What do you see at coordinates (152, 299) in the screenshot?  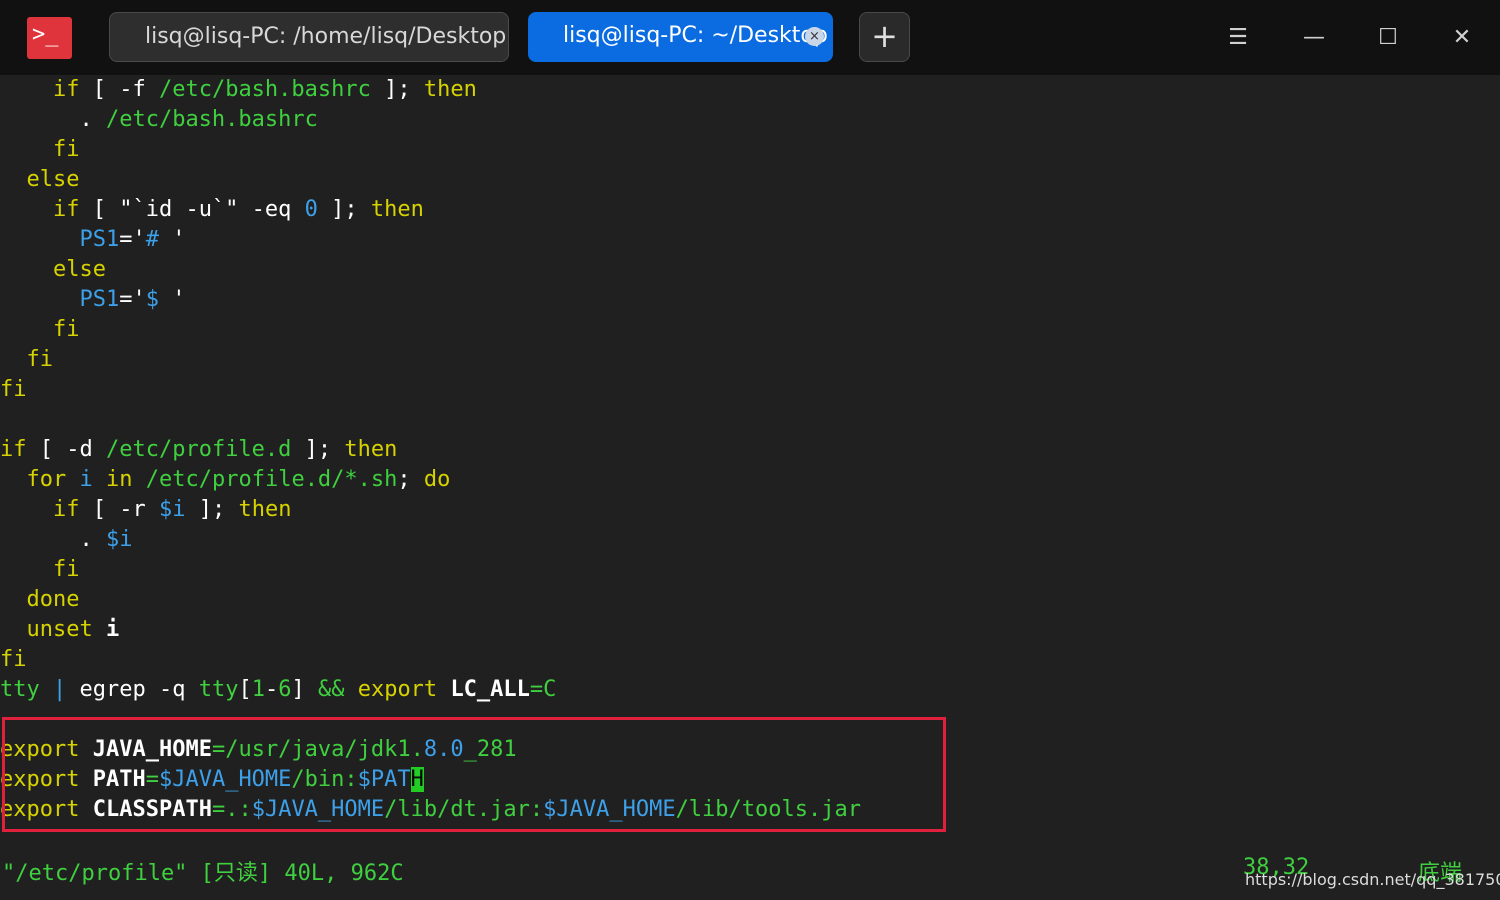 I see `code-token: $` at bounding box center [152, 299].